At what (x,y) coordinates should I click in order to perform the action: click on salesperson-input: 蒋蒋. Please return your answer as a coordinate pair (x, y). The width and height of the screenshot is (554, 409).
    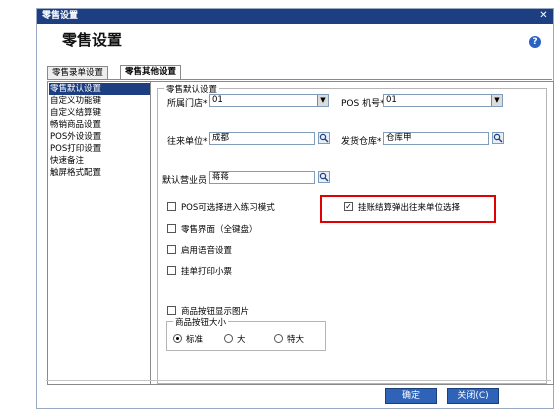
    Looking at the image, I should click on (262, 177).